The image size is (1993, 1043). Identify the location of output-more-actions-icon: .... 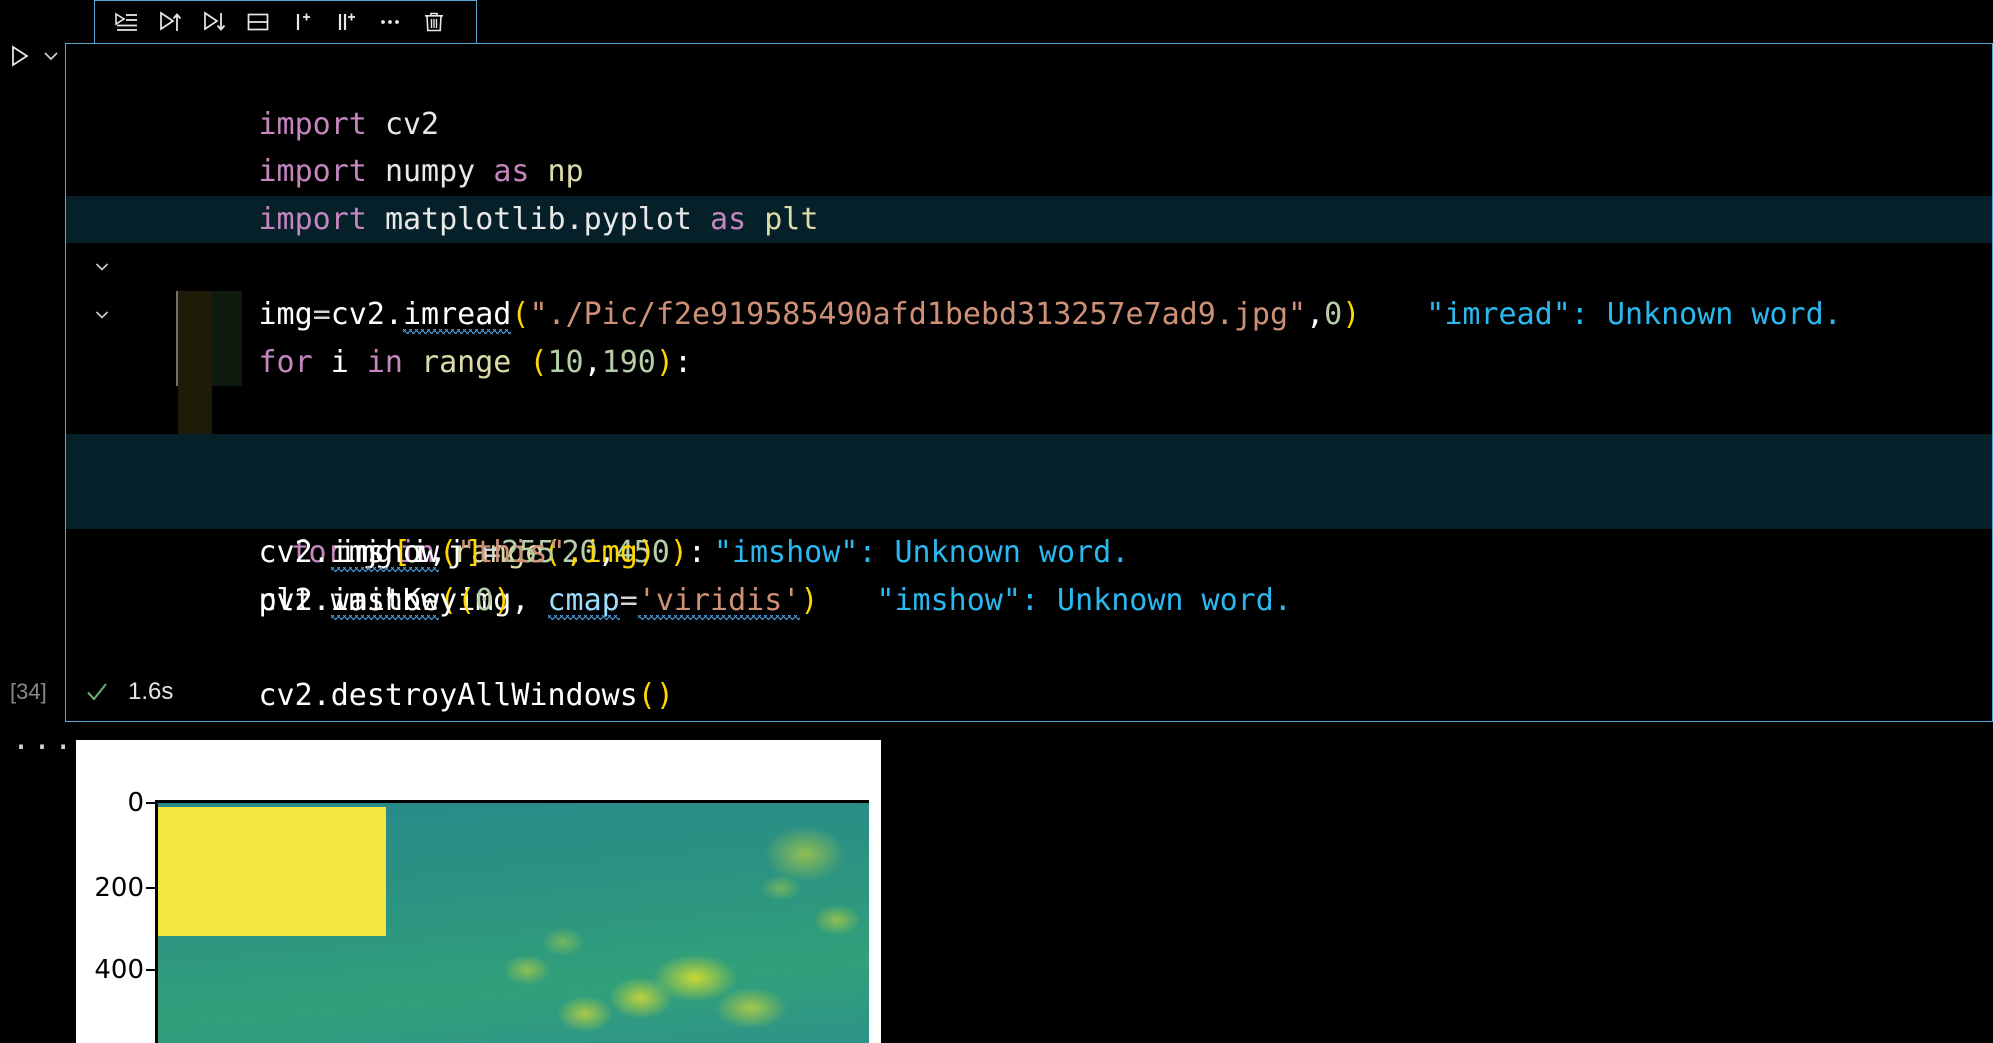
(43, 740).